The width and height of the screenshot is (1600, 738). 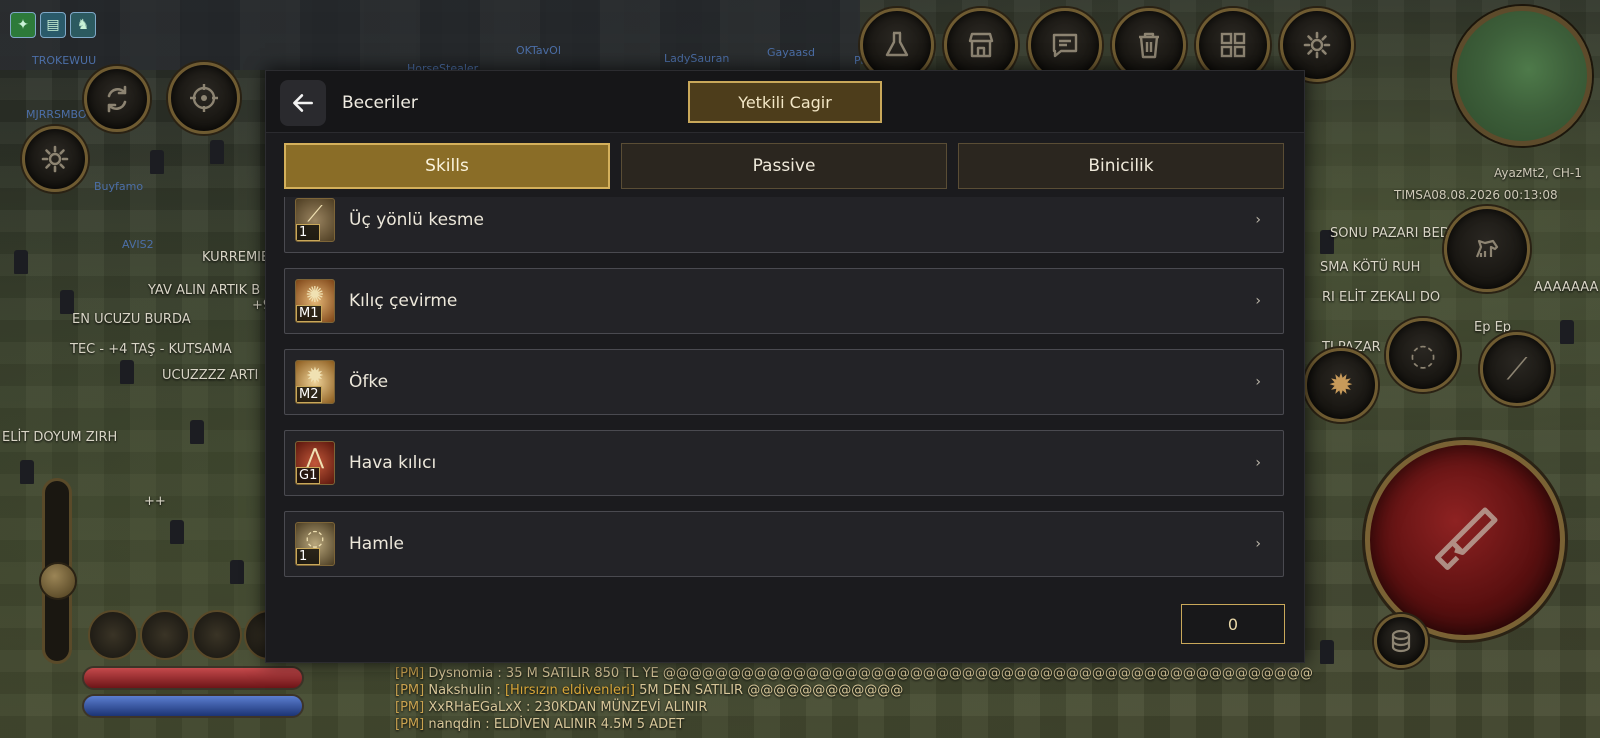 I want to click on skill-level-badge: M2, so click(x=309, y=394).